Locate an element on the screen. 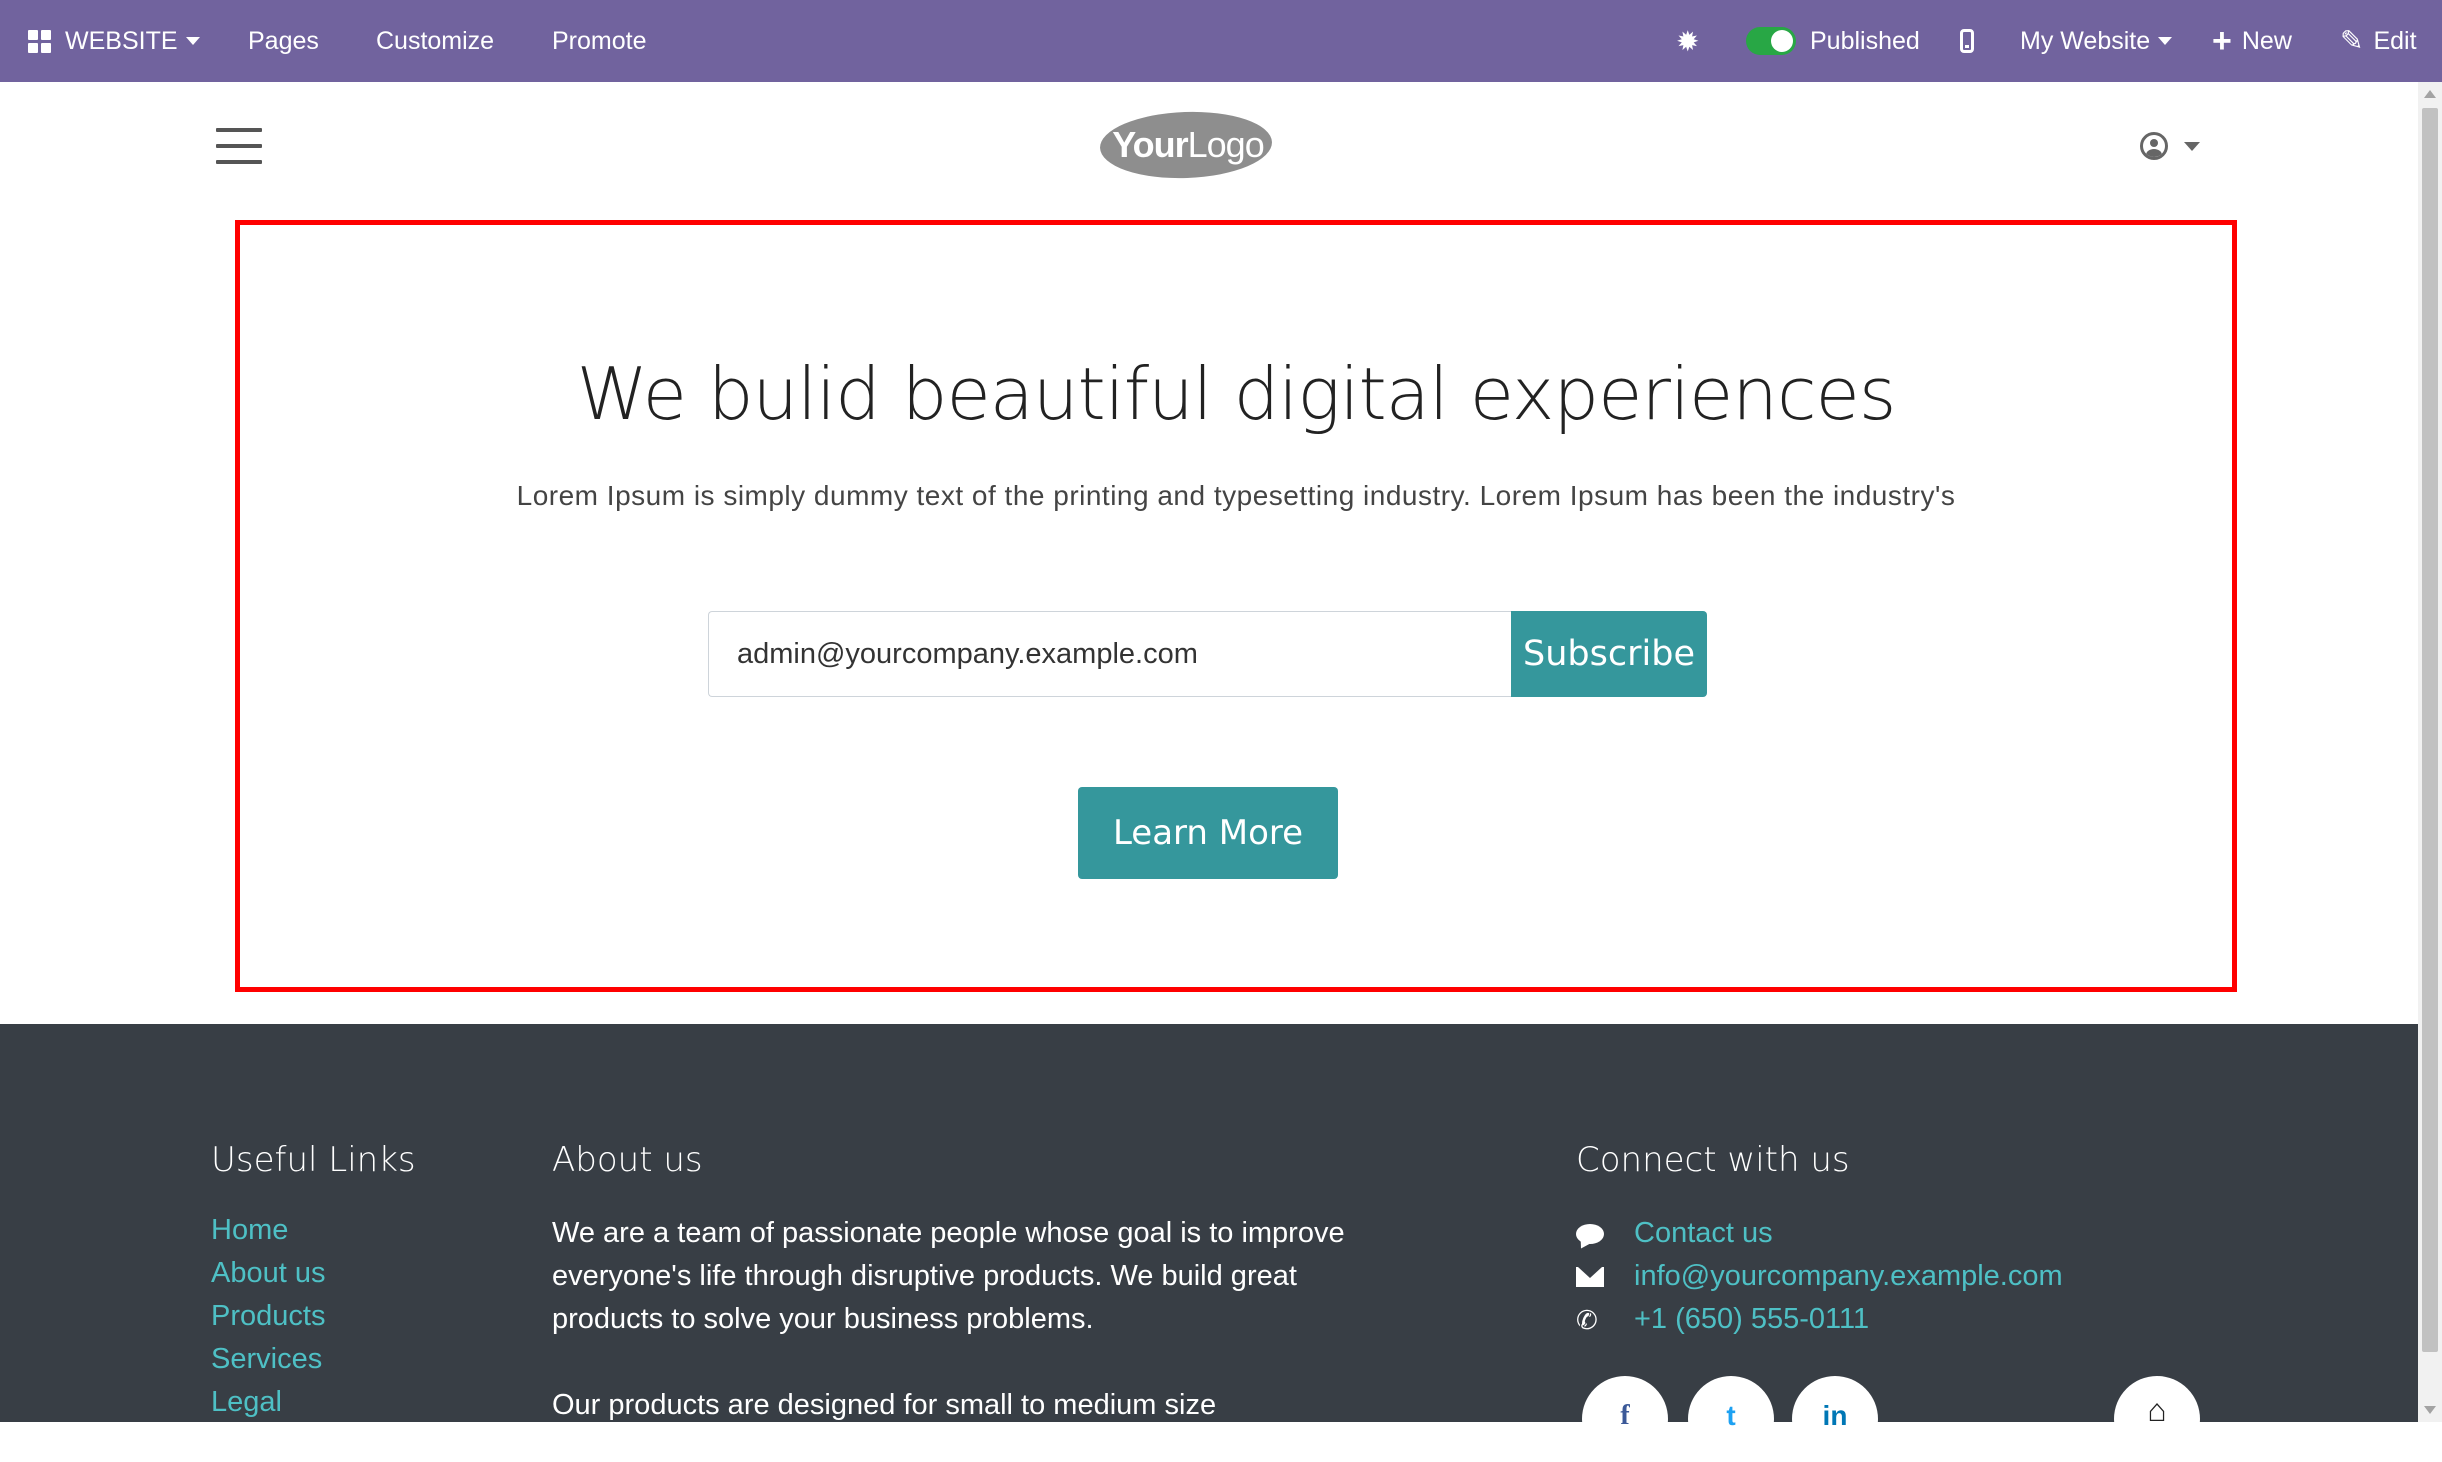  publish-toggle: Published is located at coordinates (1833, 41).